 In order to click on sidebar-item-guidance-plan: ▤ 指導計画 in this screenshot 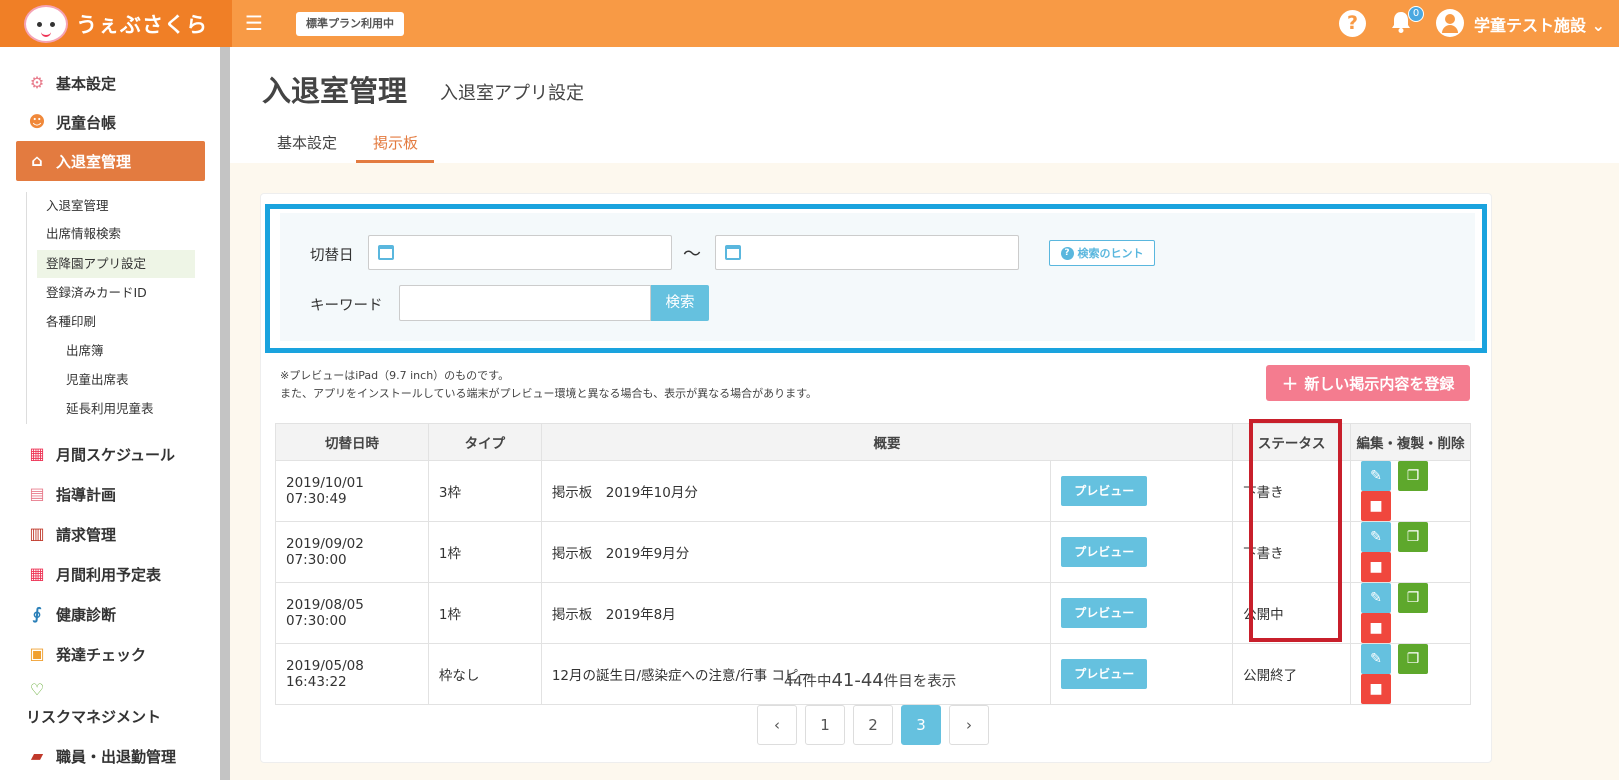, I will do `click(71, 494)`.